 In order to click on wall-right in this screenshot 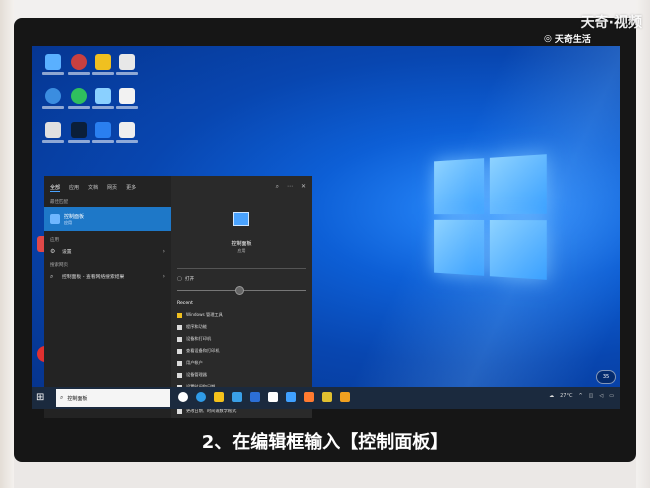, I will do `click(643, 244)`.